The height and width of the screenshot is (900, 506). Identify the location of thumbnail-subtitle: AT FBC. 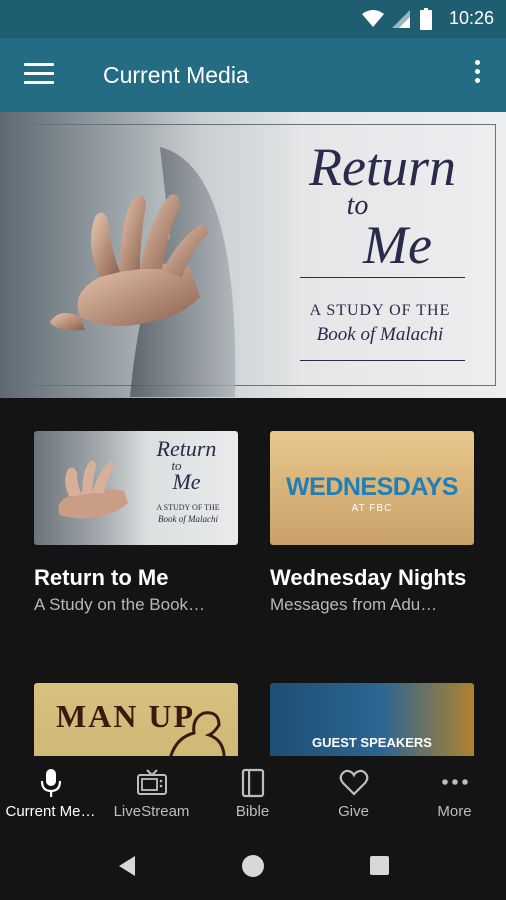
(372, 508).